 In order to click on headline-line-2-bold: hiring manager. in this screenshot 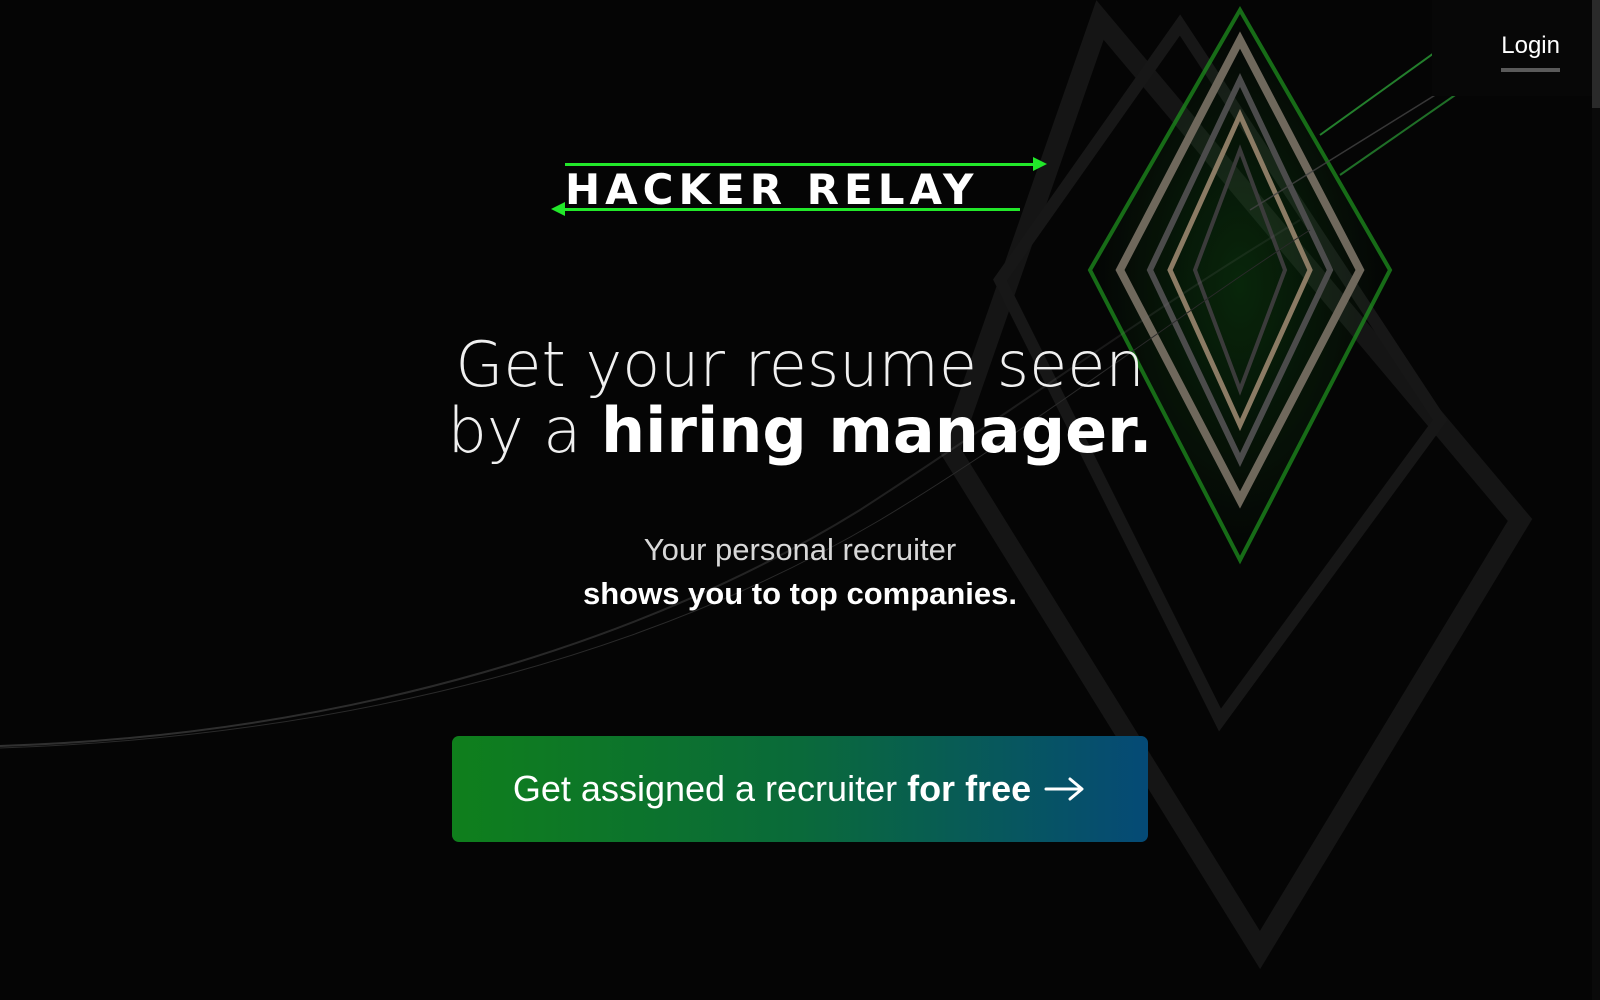, I will do `click(877, 430)`.